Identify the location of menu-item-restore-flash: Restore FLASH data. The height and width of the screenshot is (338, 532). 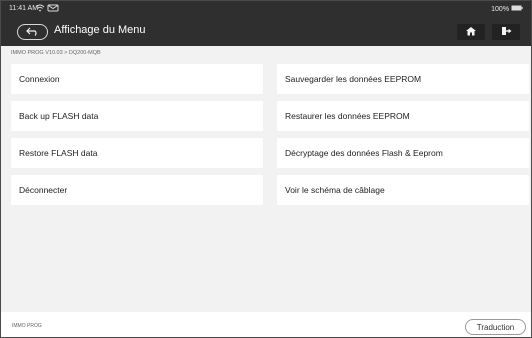
(137, 153).